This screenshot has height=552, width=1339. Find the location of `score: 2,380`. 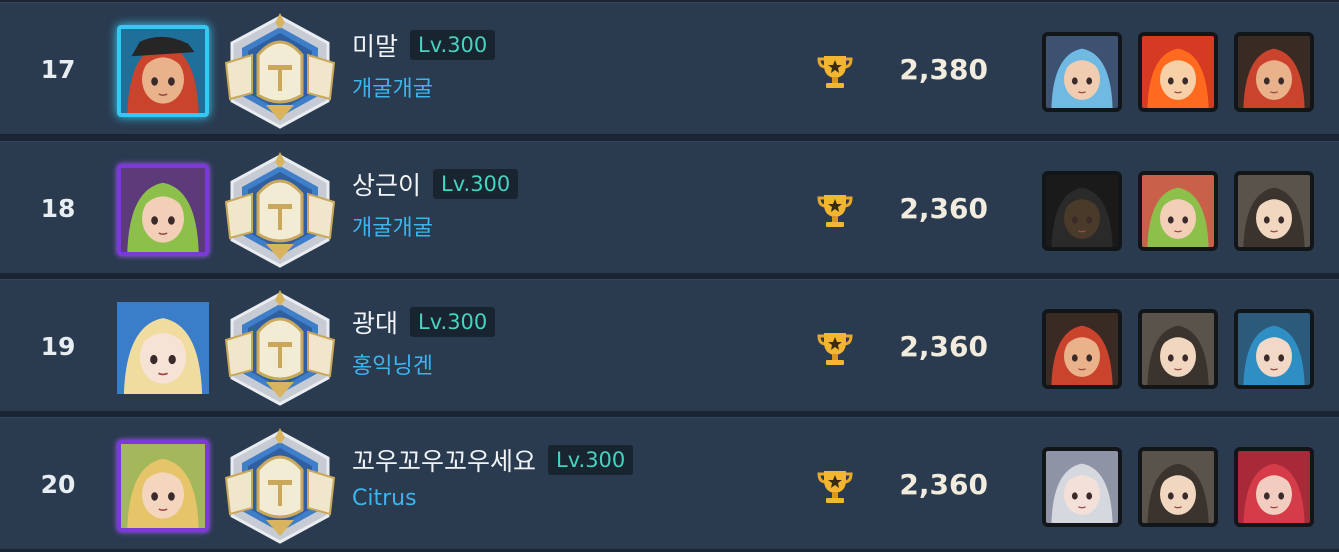

score: 2,380 is located at coordinates (943, 69).